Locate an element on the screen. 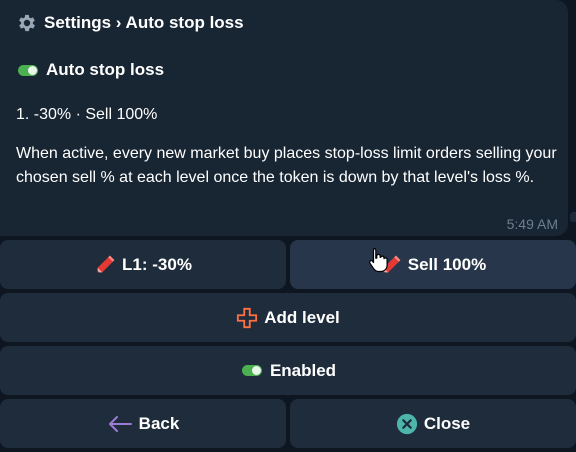 The height and width of the screenshot is (452, 576). edit-level-loss-button: L1: -30% is located at coordinates (143, 264).